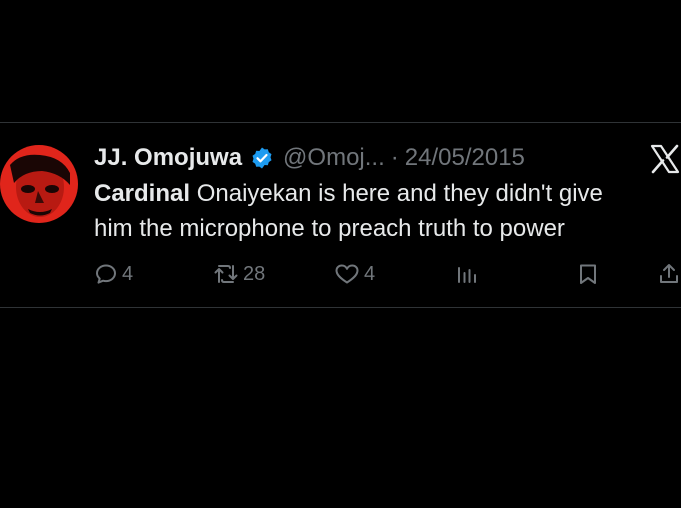 Image resolution: width=681 pixels, height=508 pixels. What do you see at coordinates (665, 159) in the screenshot?
I see `x-logo-icon` at bounding box center [665, 159].